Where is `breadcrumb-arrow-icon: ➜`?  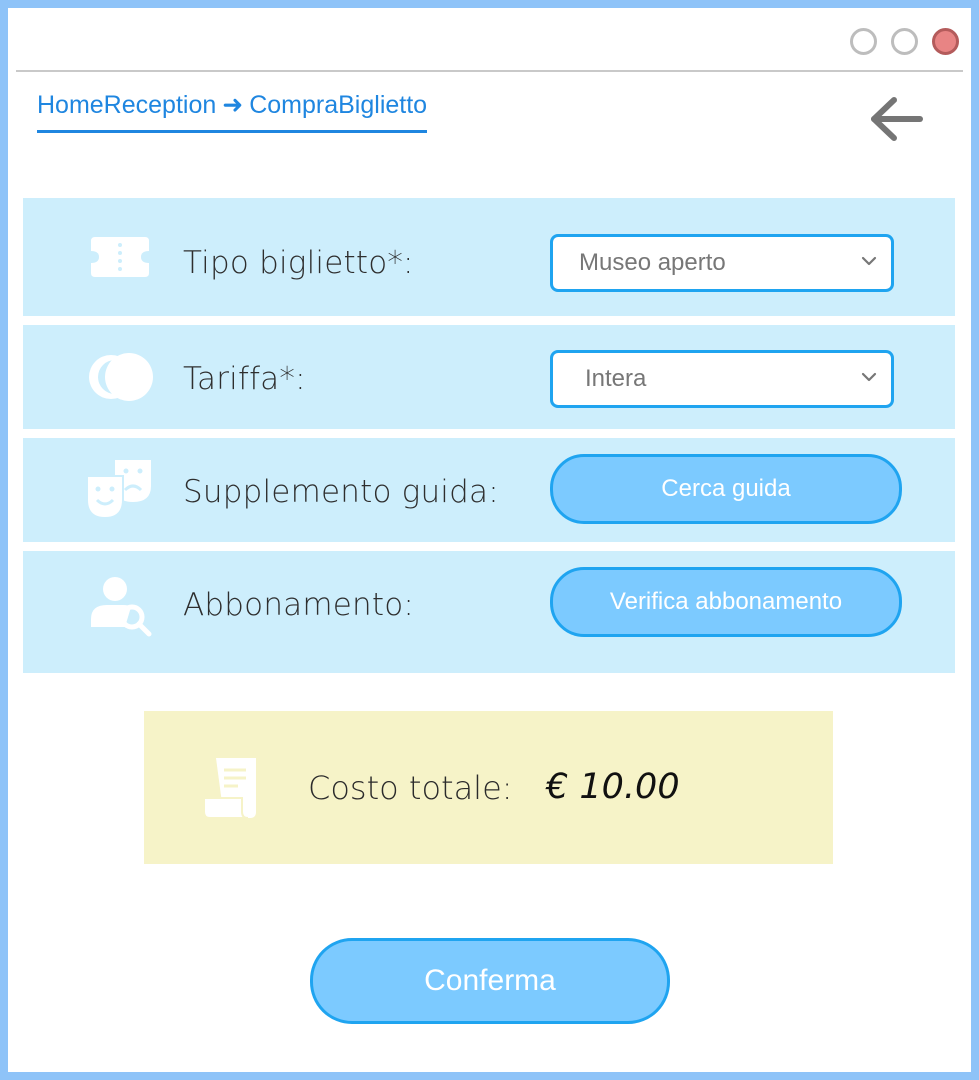 breadcrumb-arrow-icon: ➜ is located at coordinates (233, 105).